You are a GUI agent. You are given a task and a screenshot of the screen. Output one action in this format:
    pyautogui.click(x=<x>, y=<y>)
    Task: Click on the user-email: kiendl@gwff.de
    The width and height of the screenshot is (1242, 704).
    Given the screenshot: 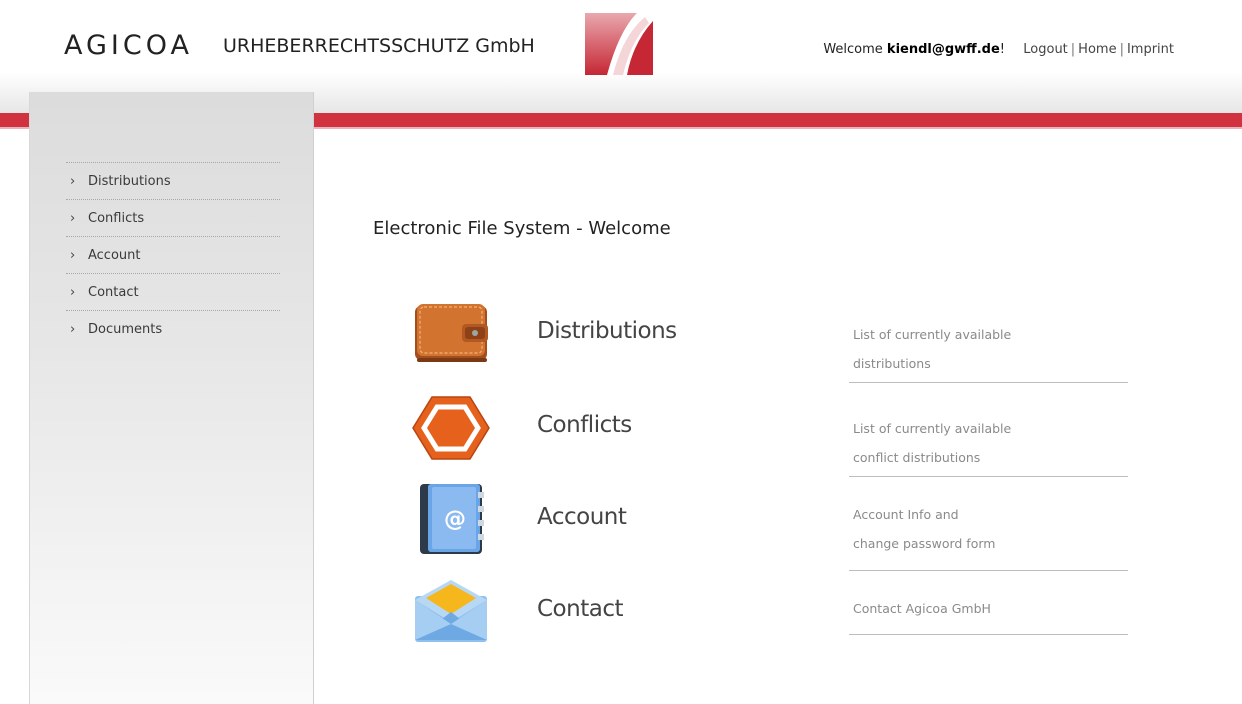 What is the action you would take?
    pyautogui.click(x=943, y=49)
    